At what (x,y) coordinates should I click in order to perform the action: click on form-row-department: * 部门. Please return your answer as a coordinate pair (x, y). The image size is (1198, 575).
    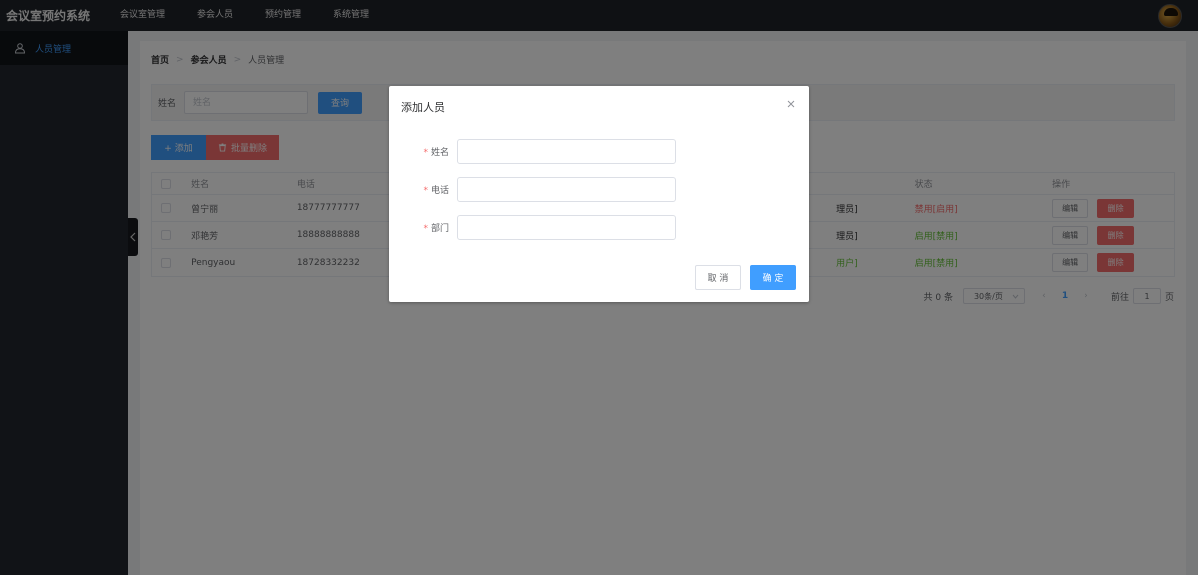
    Looking at the image, I should click on (599, 227).